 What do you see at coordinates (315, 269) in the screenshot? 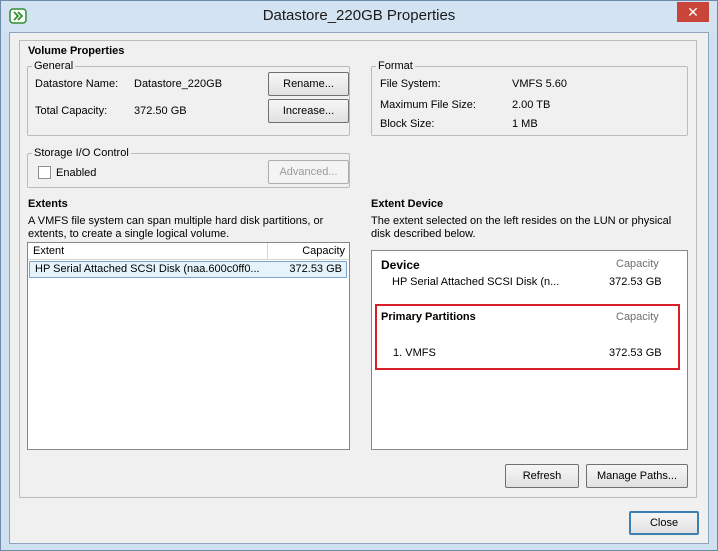
I see `capacity-cell: 372.53 GB` at bounding box center [315, 269].